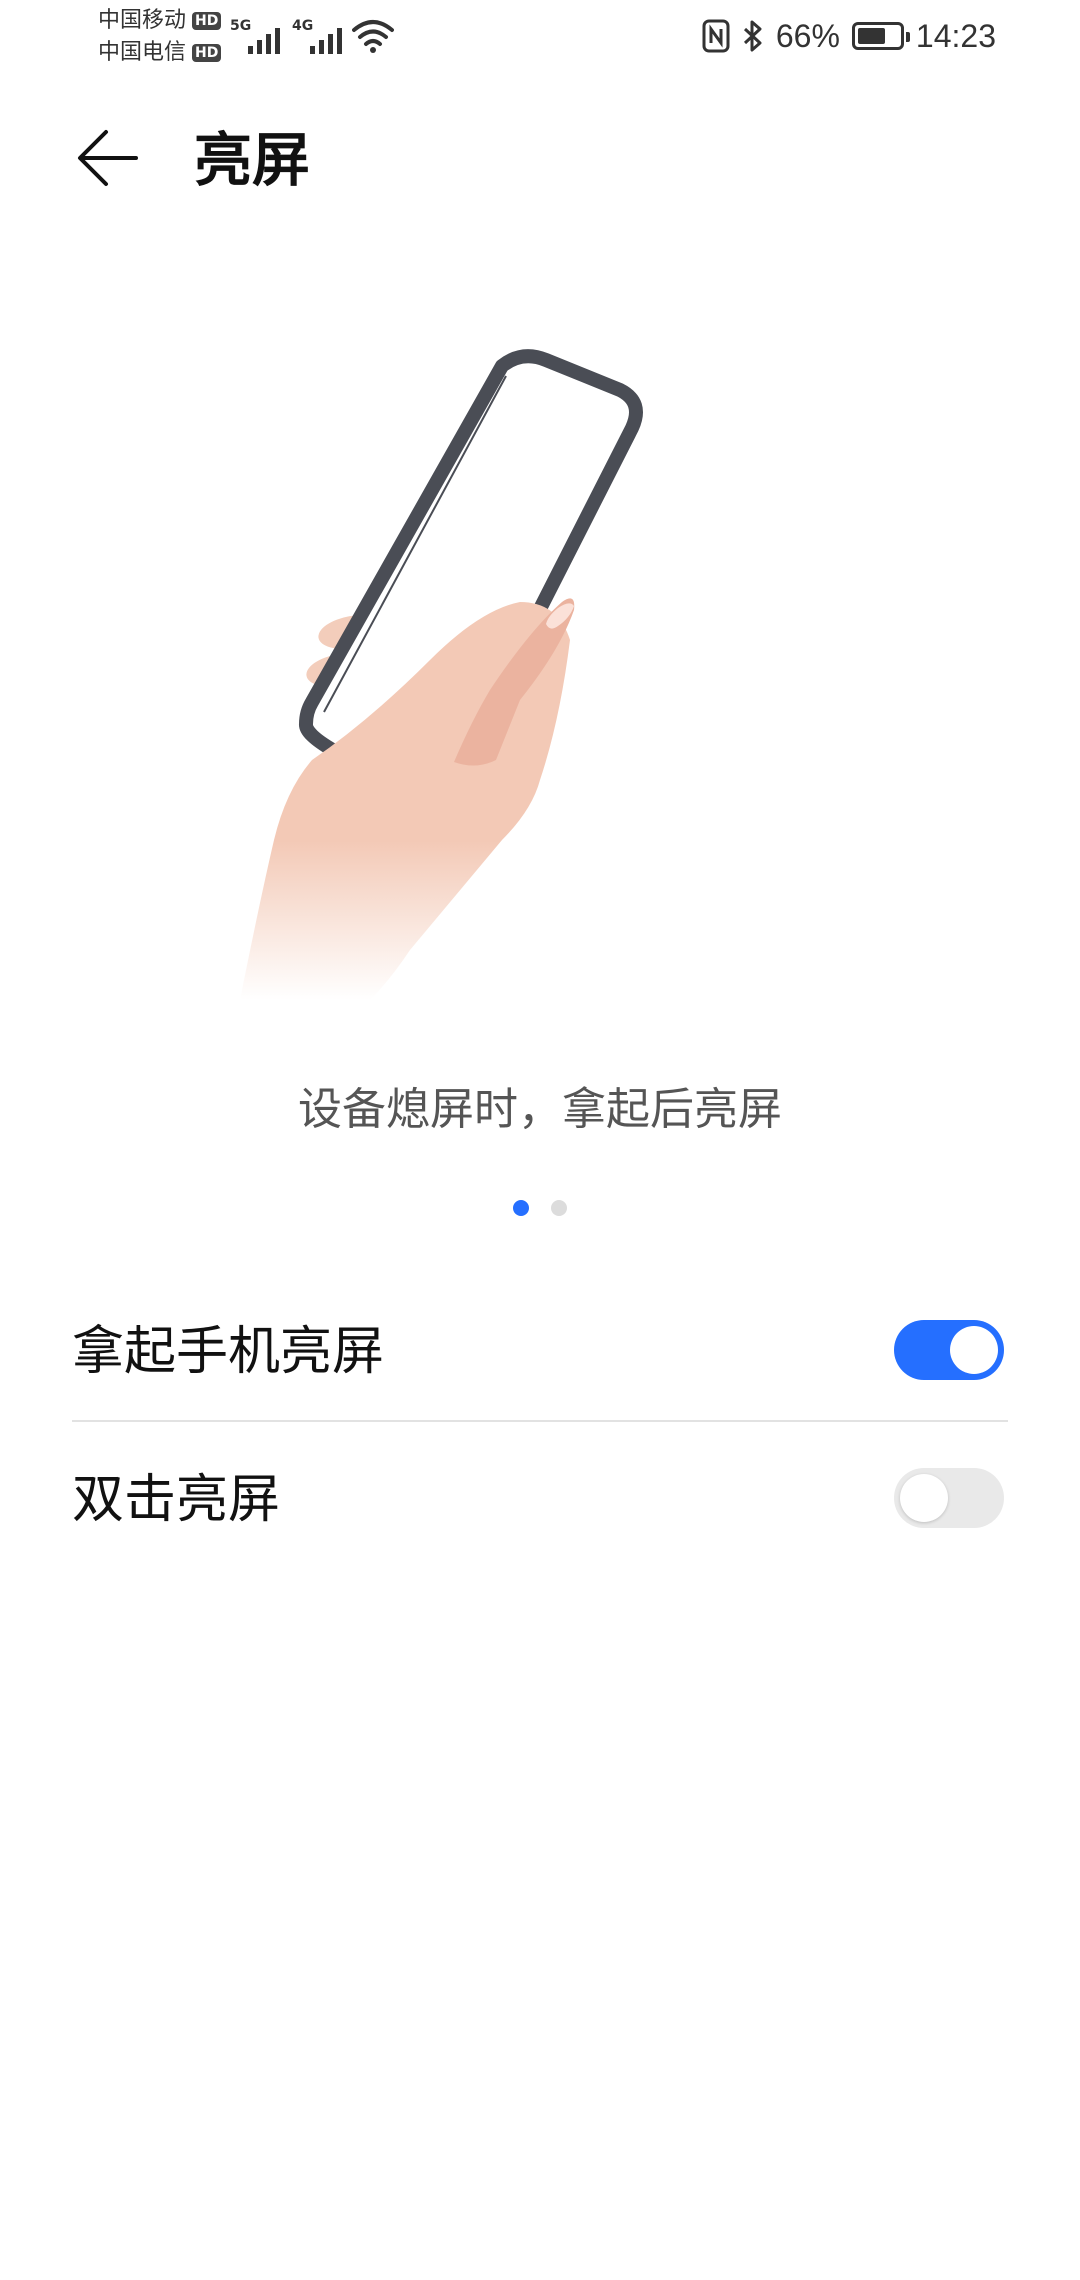  I want to click on carrier-2: 中国电信 HD, so click(160, 53).